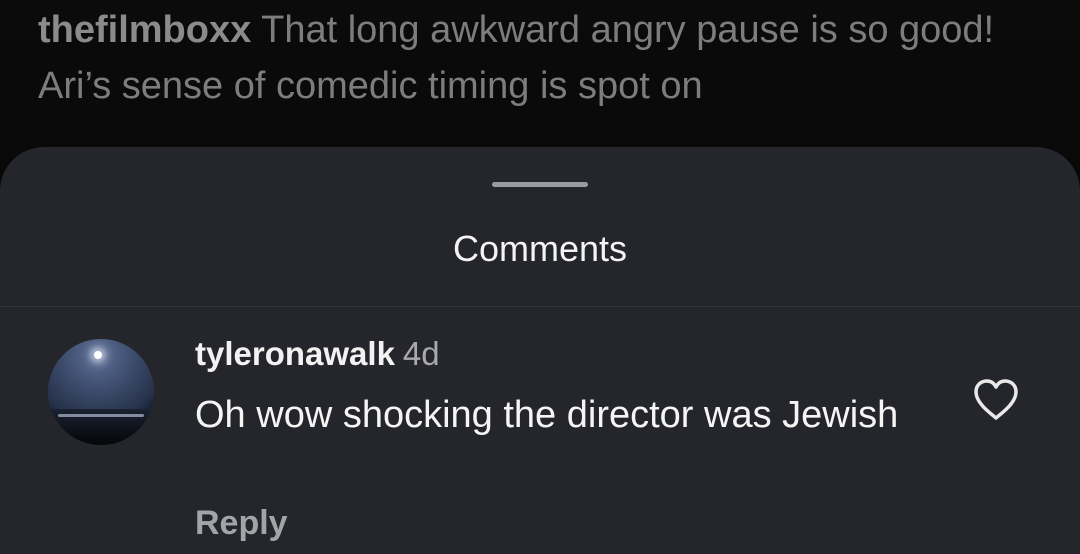 This screenshot has width=1080, height=554. I want to click on comment-text: Oh wow shocking the director was Jewish, so click(547, 415).